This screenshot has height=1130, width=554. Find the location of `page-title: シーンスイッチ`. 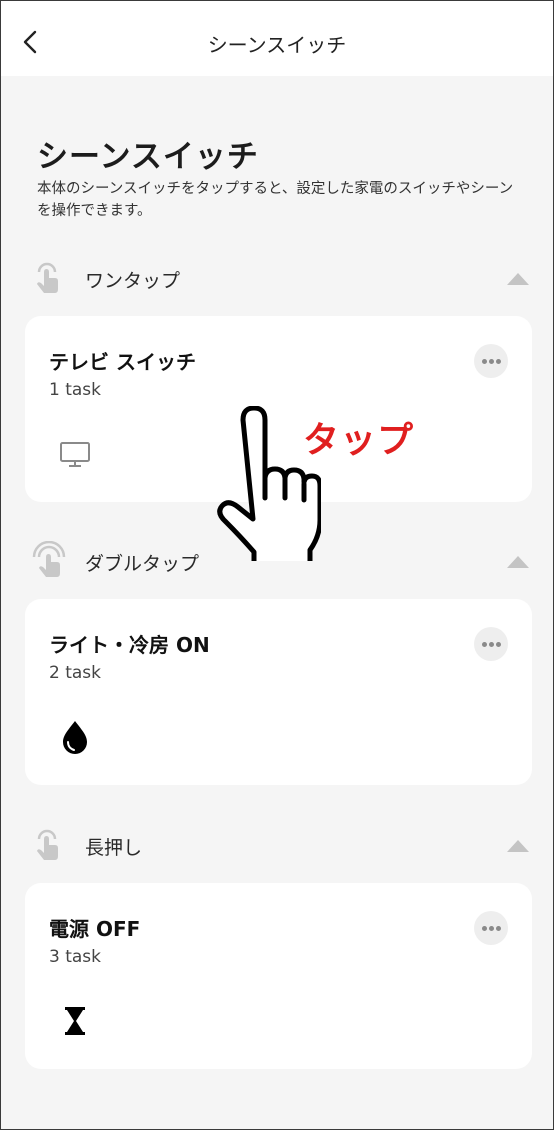

page-title: シーンスイッチ is located at coordinates (148, 157).